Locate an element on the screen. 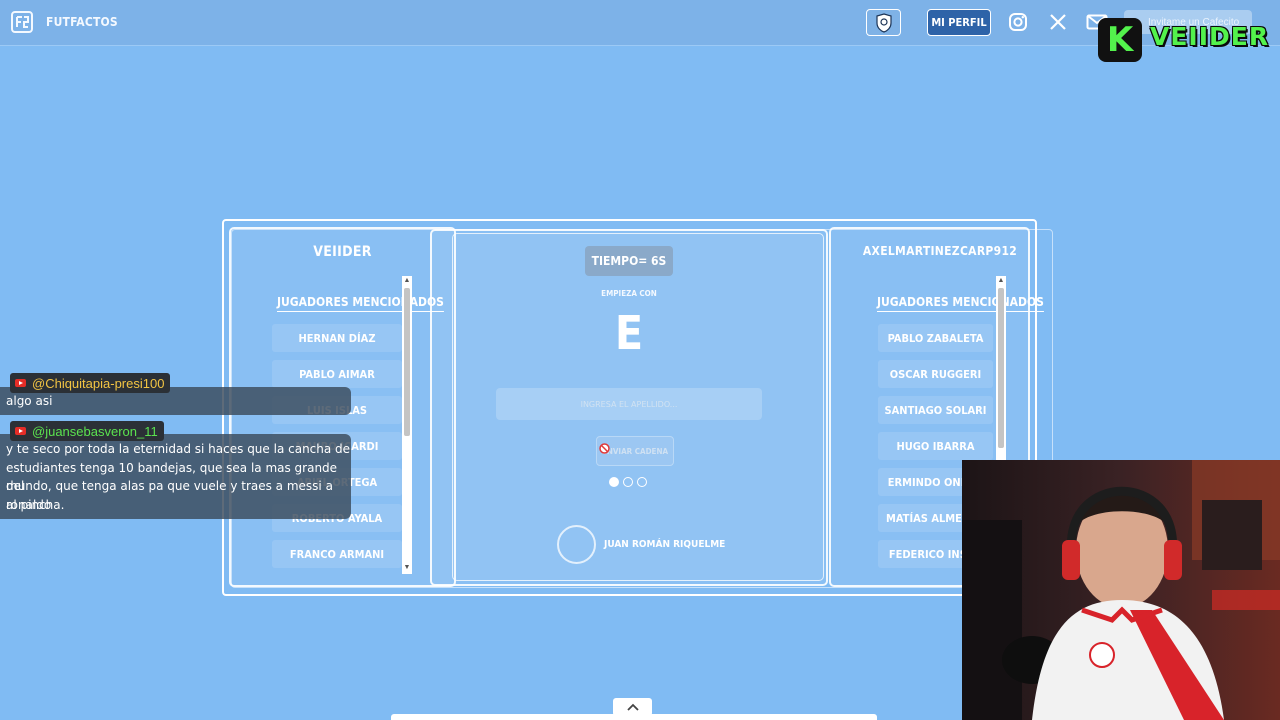 This screenshot has width=1280, height=720. blocked-icon is located at coordinates (604, 448).